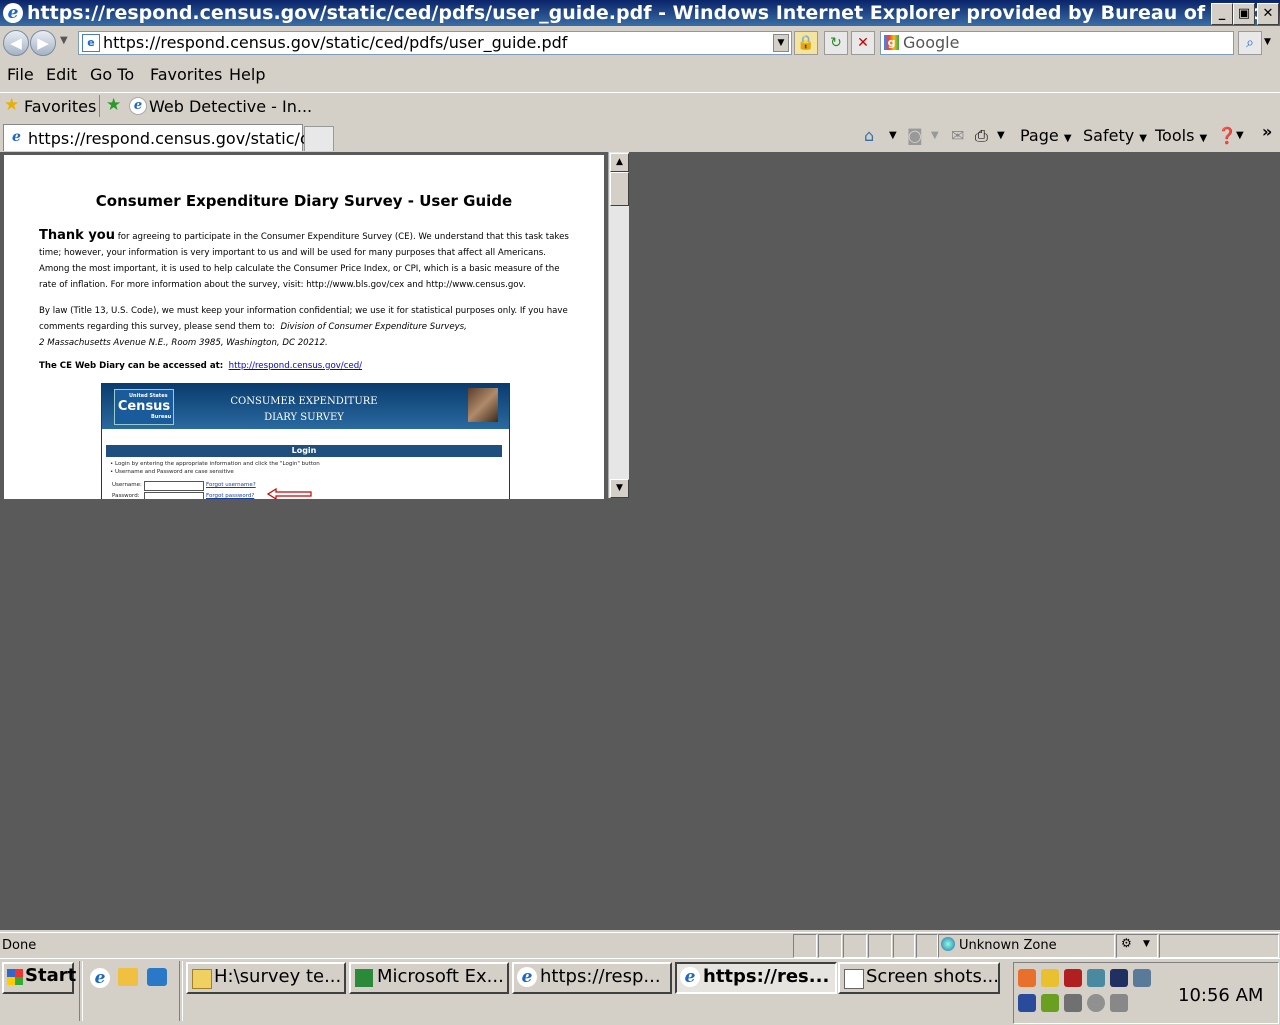 This screenshot has height=1025, width=1280. I want to click on help-dropdown-icon: ▼, so click(1240, 135).